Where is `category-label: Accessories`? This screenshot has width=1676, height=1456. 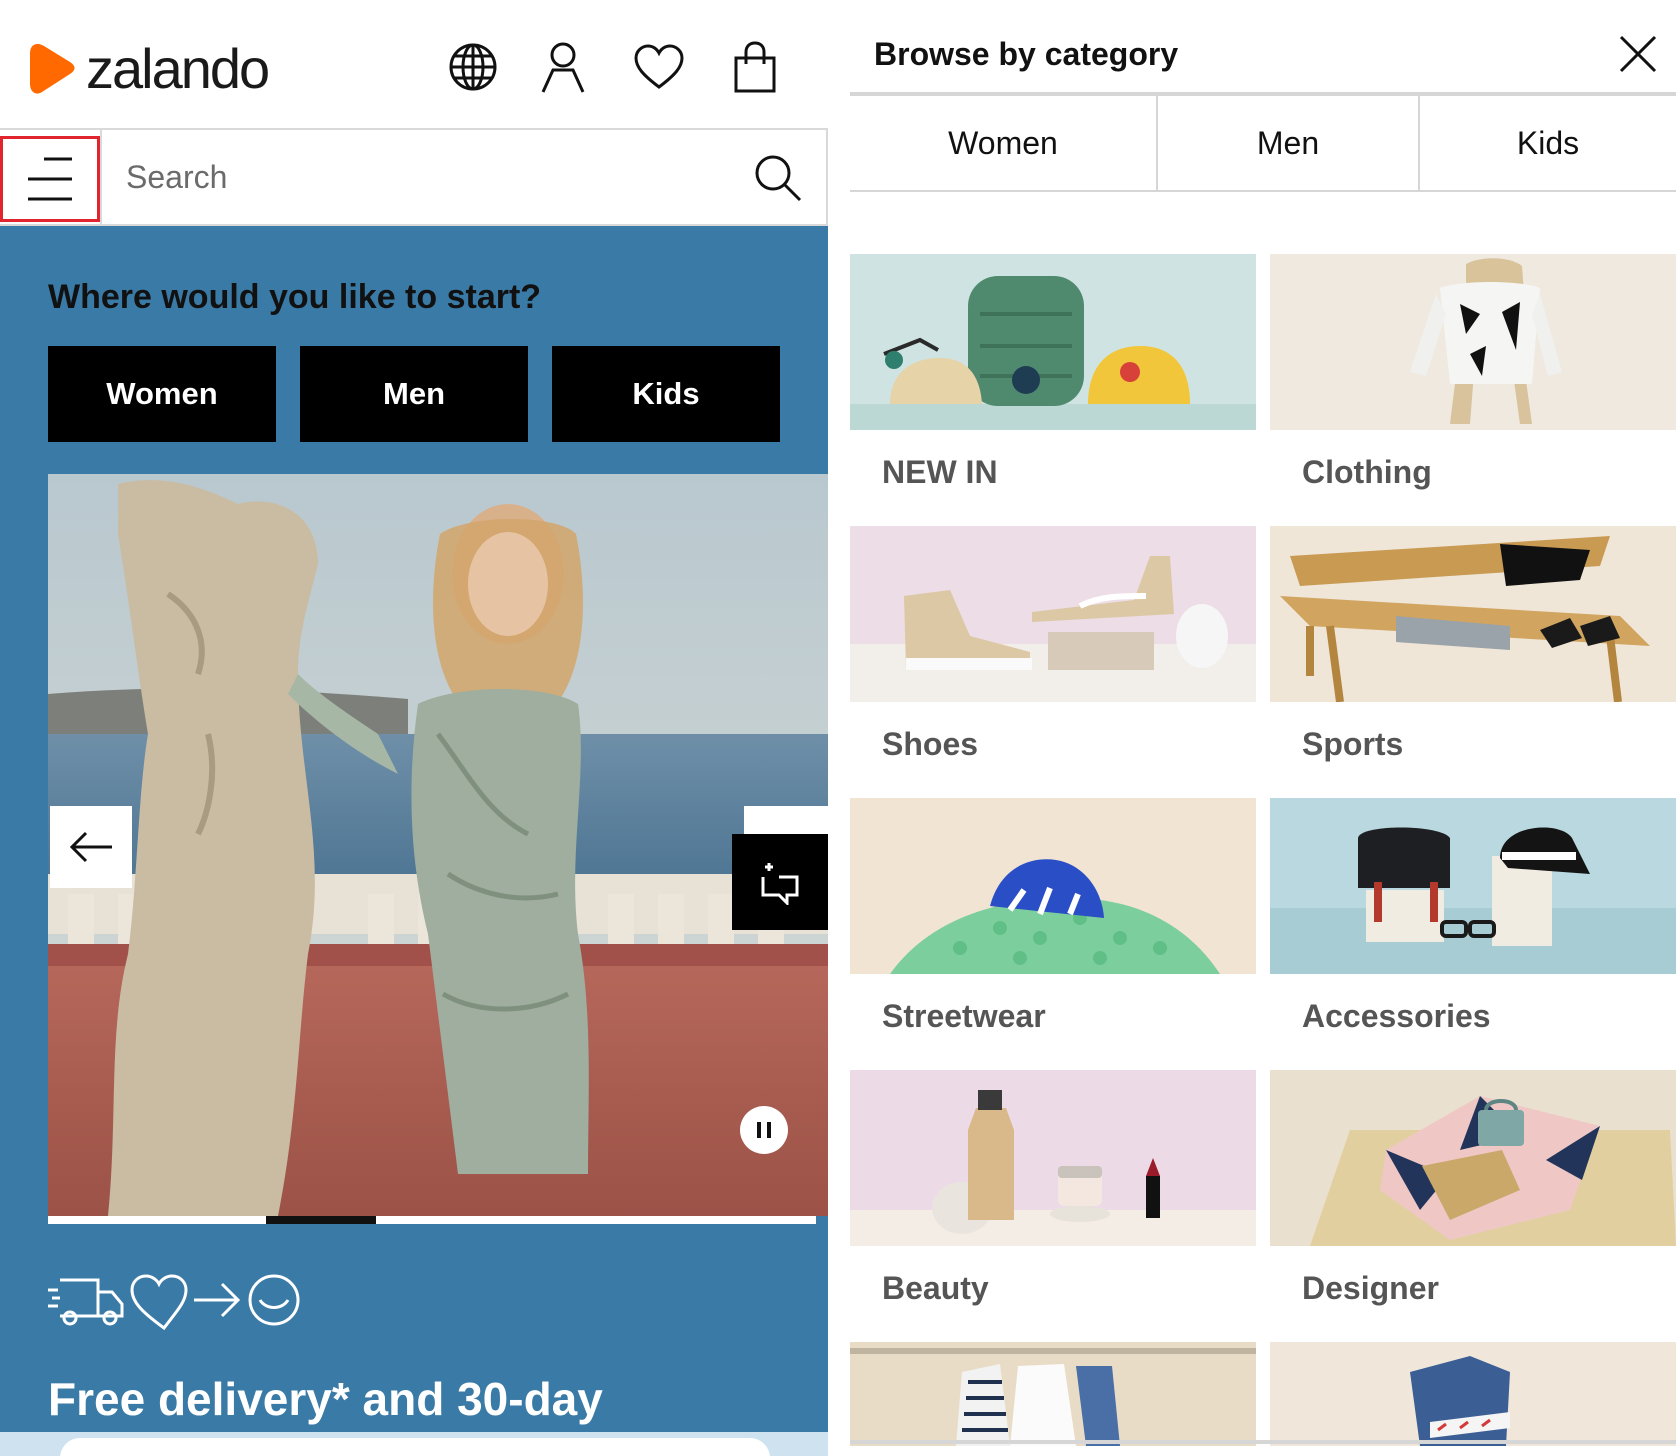
category-label: Accessories is located at coordinates (1396, 1016).